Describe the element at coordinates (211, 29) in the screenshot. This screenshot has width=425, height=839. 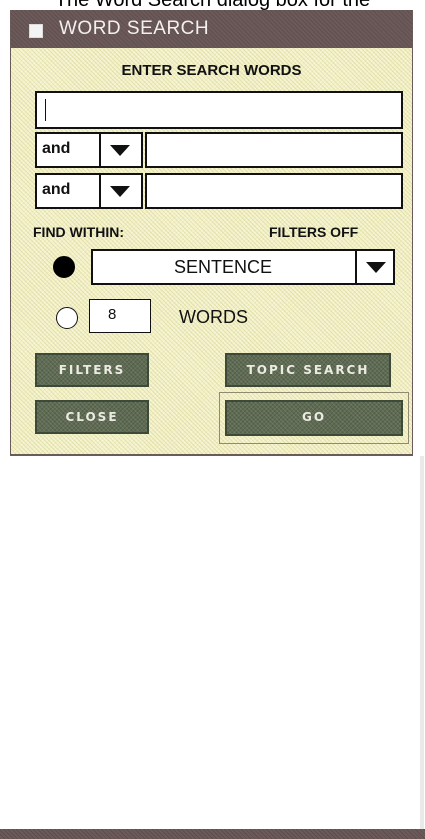
I see `title-bar: WORD SEARCH` at that location.